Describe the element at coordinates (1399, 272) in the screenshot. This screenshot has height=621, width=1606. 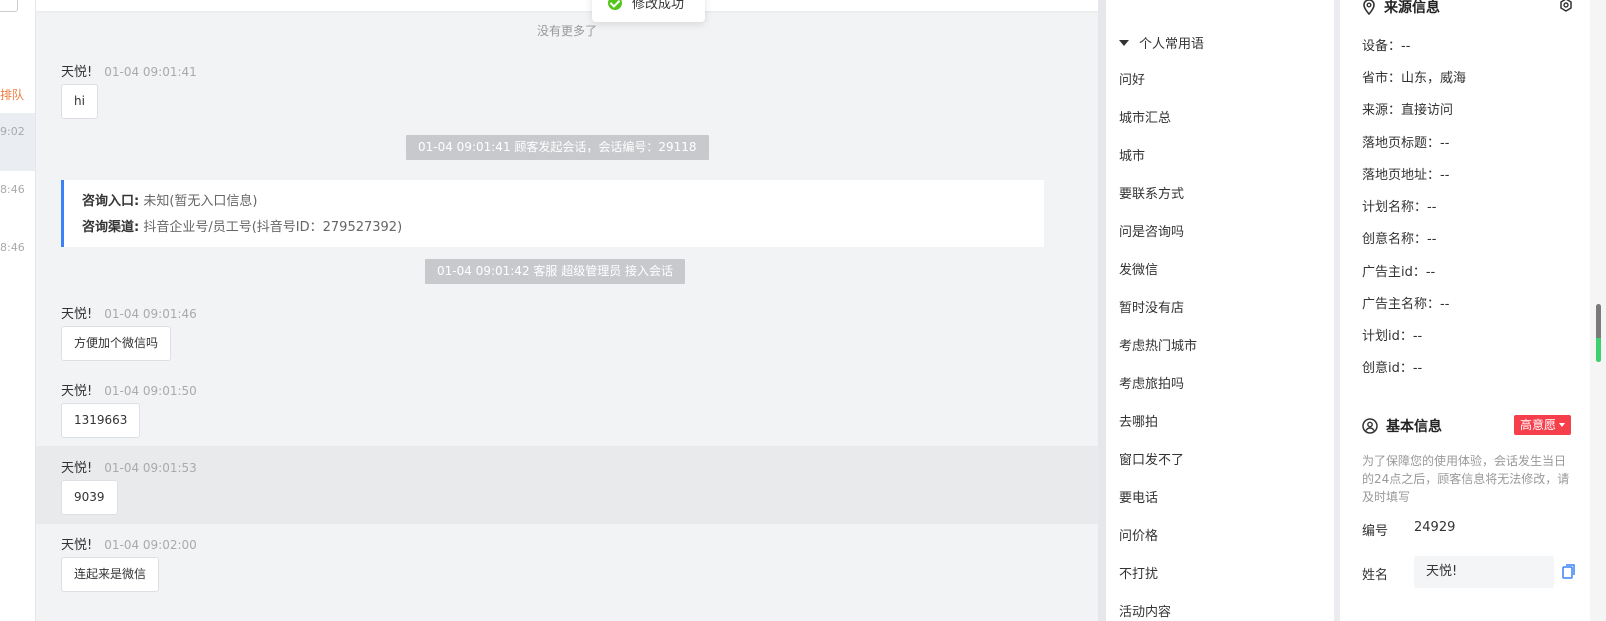
I see `advertiser-id: 广告主id：--` at that location.